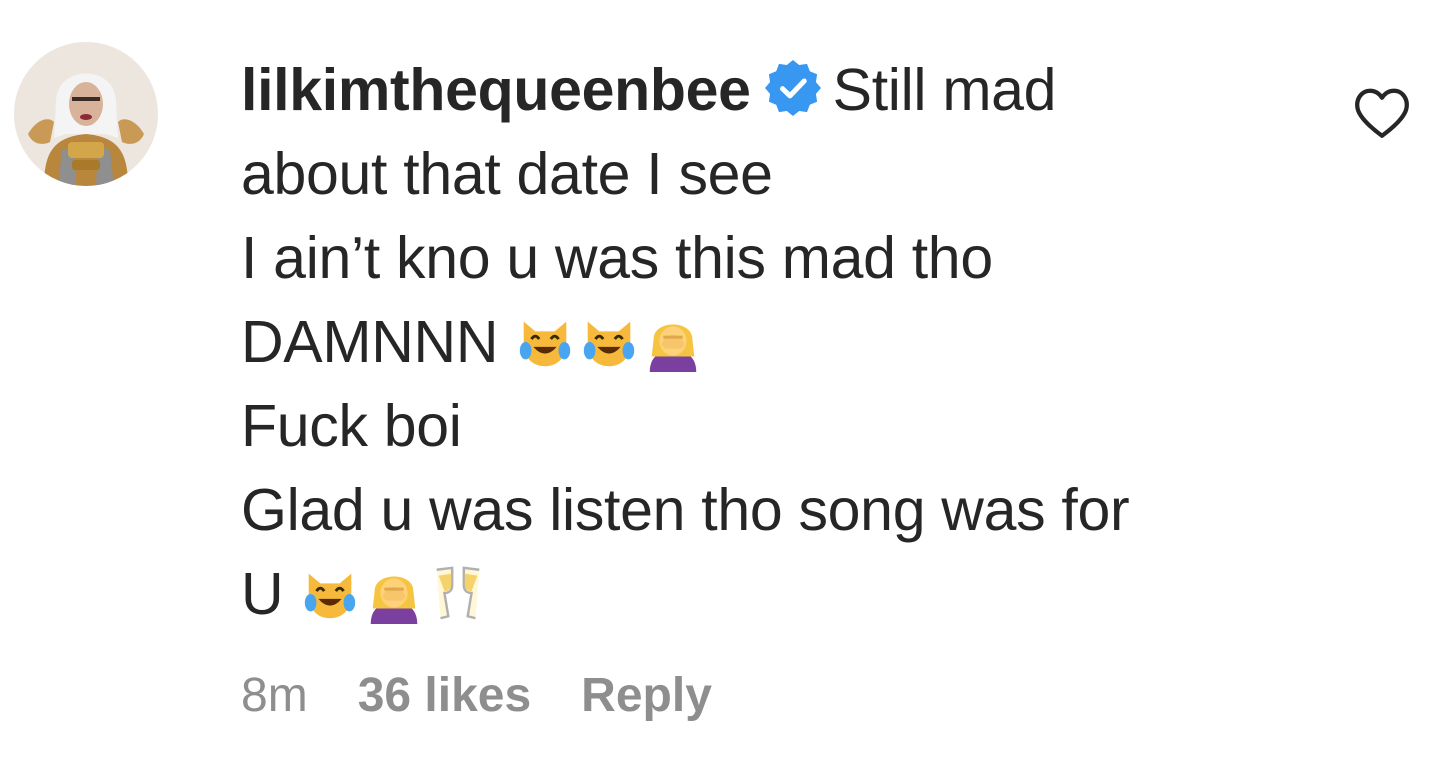  What do you see at coordinates (771, 594) in the screenshot?
I see `comment-line-7: U` at bounding box center [771, 594].